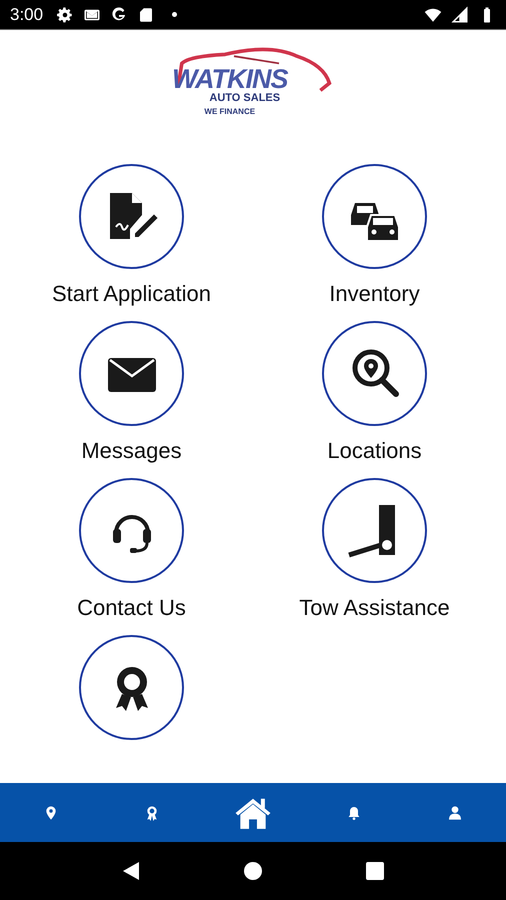 The image size is (506, 900). What do you see at coordinates (131, 294) in the screenshot?
I see `menu-tile-label: Start Application` at bounding box center [131, 294].